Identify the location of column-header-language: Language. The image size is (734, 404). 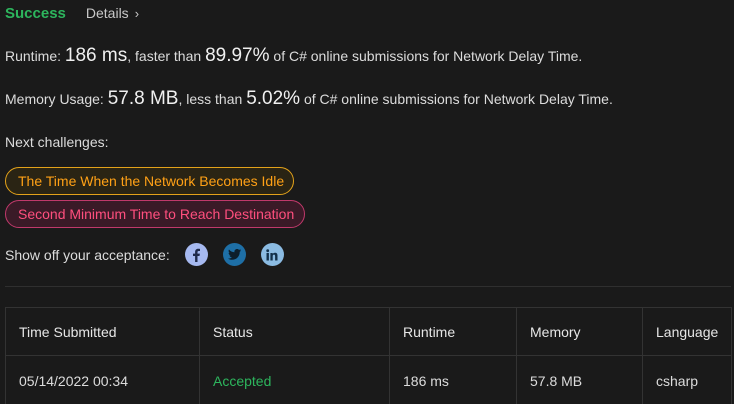
(687, 331).